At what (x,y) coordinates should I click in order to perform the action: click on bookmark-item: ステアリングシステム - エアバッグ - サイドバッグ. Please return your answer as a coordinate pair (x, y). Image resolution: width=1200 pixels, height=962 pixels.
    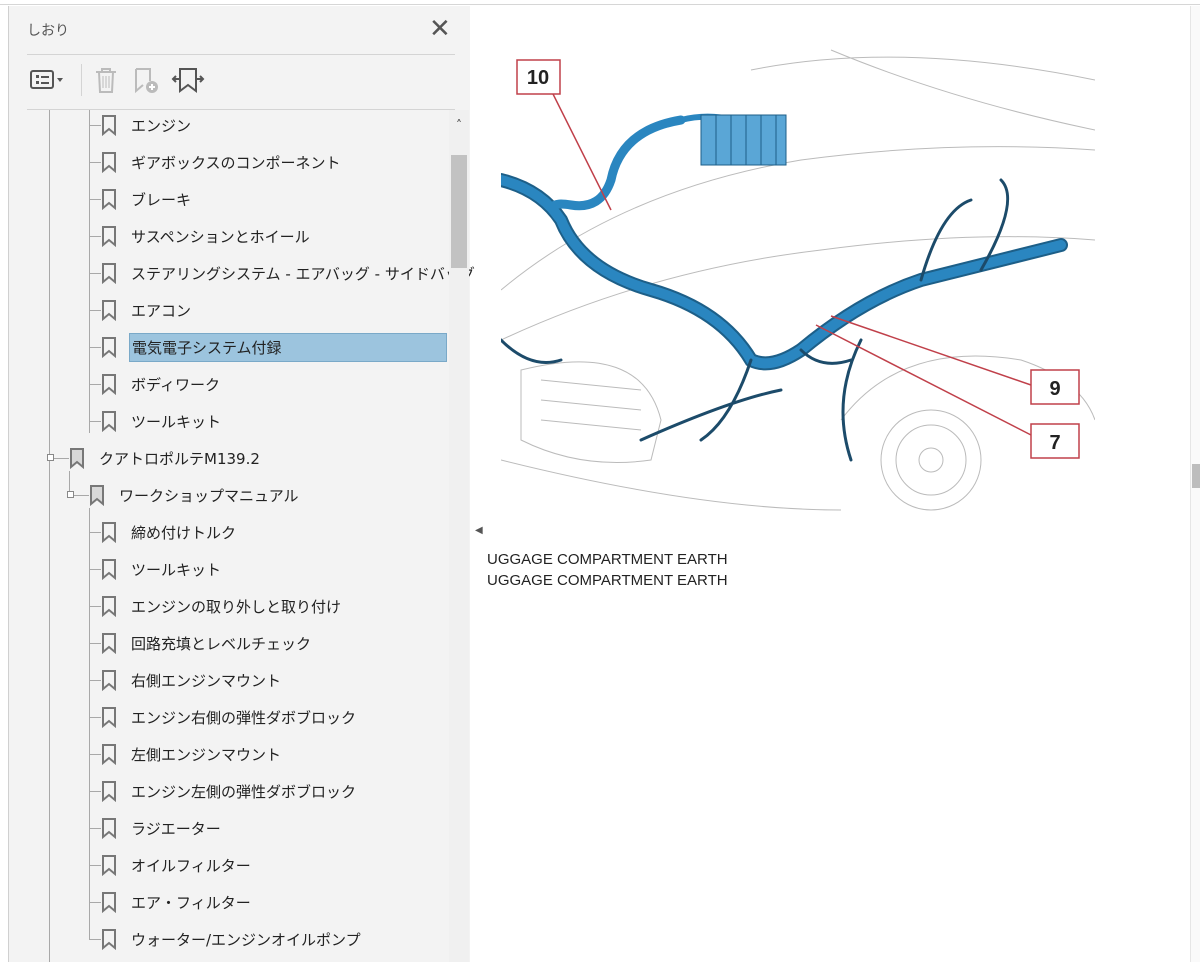
    Looking at the image, I should click on (289, 273).